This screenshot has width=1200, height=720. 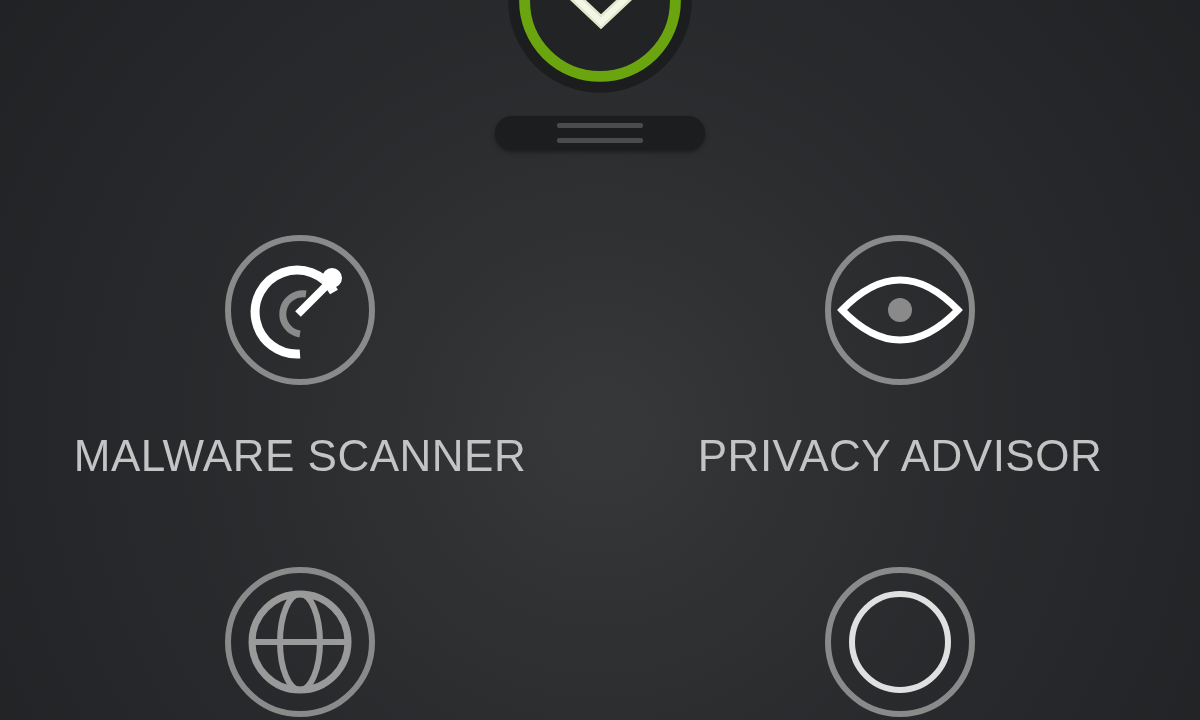 I want to click on circle-icon, so click(x=900, y=642).